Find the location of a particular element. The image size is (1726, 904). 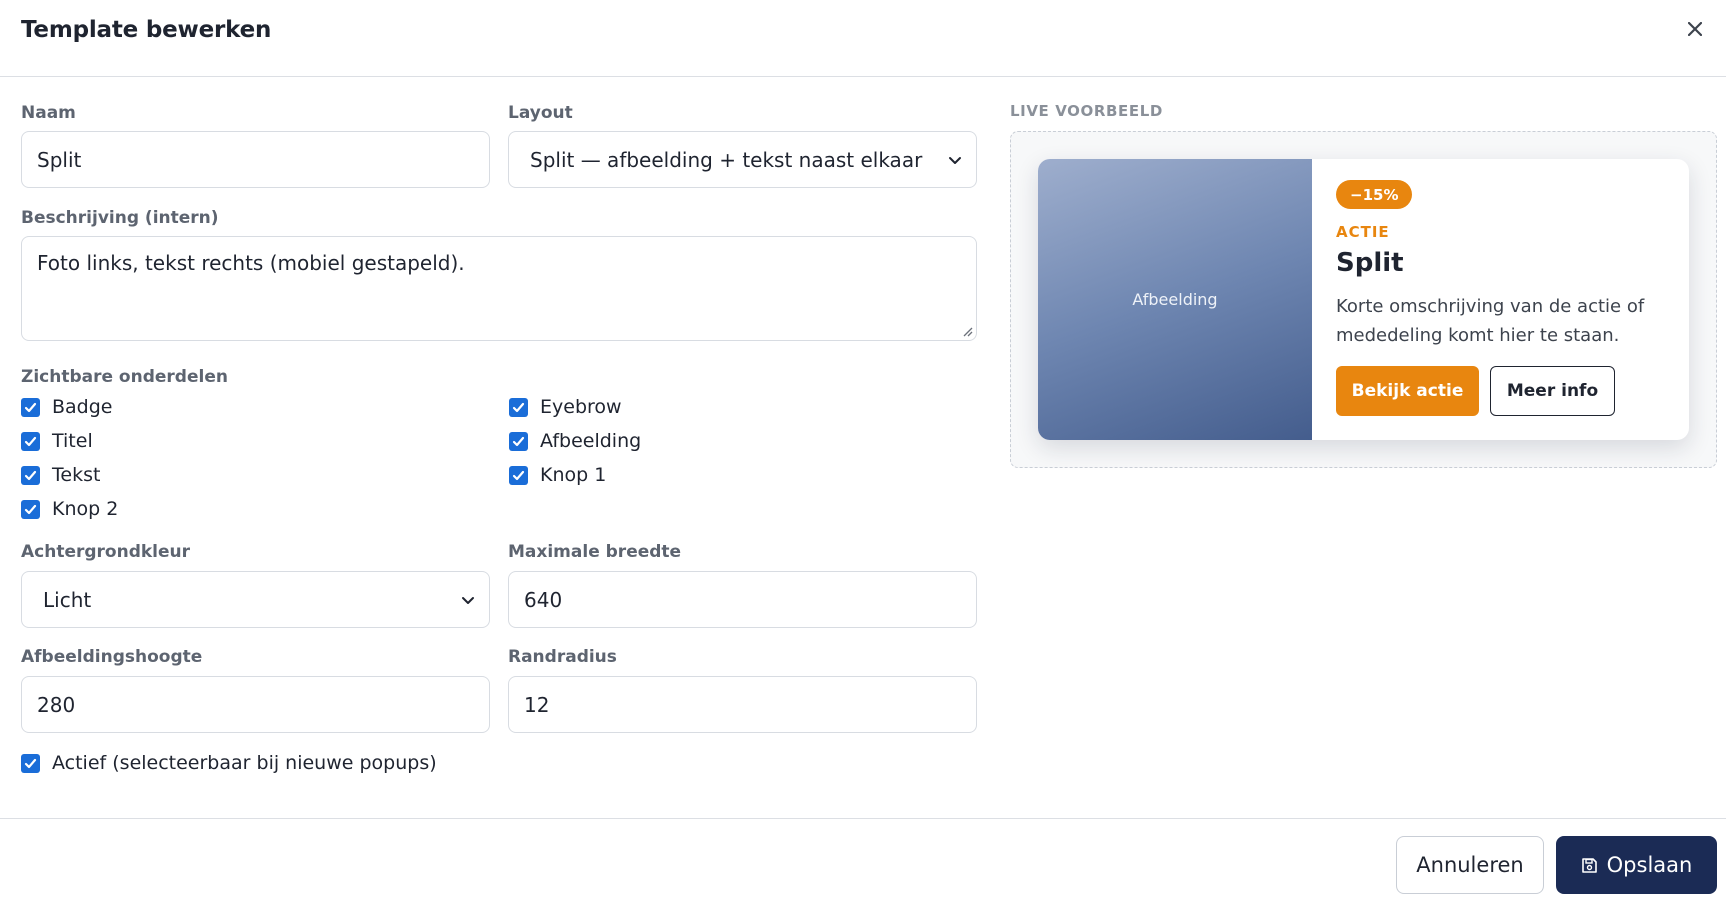

max-width-label: Maximale breedte is located at coordinates (595, 552).